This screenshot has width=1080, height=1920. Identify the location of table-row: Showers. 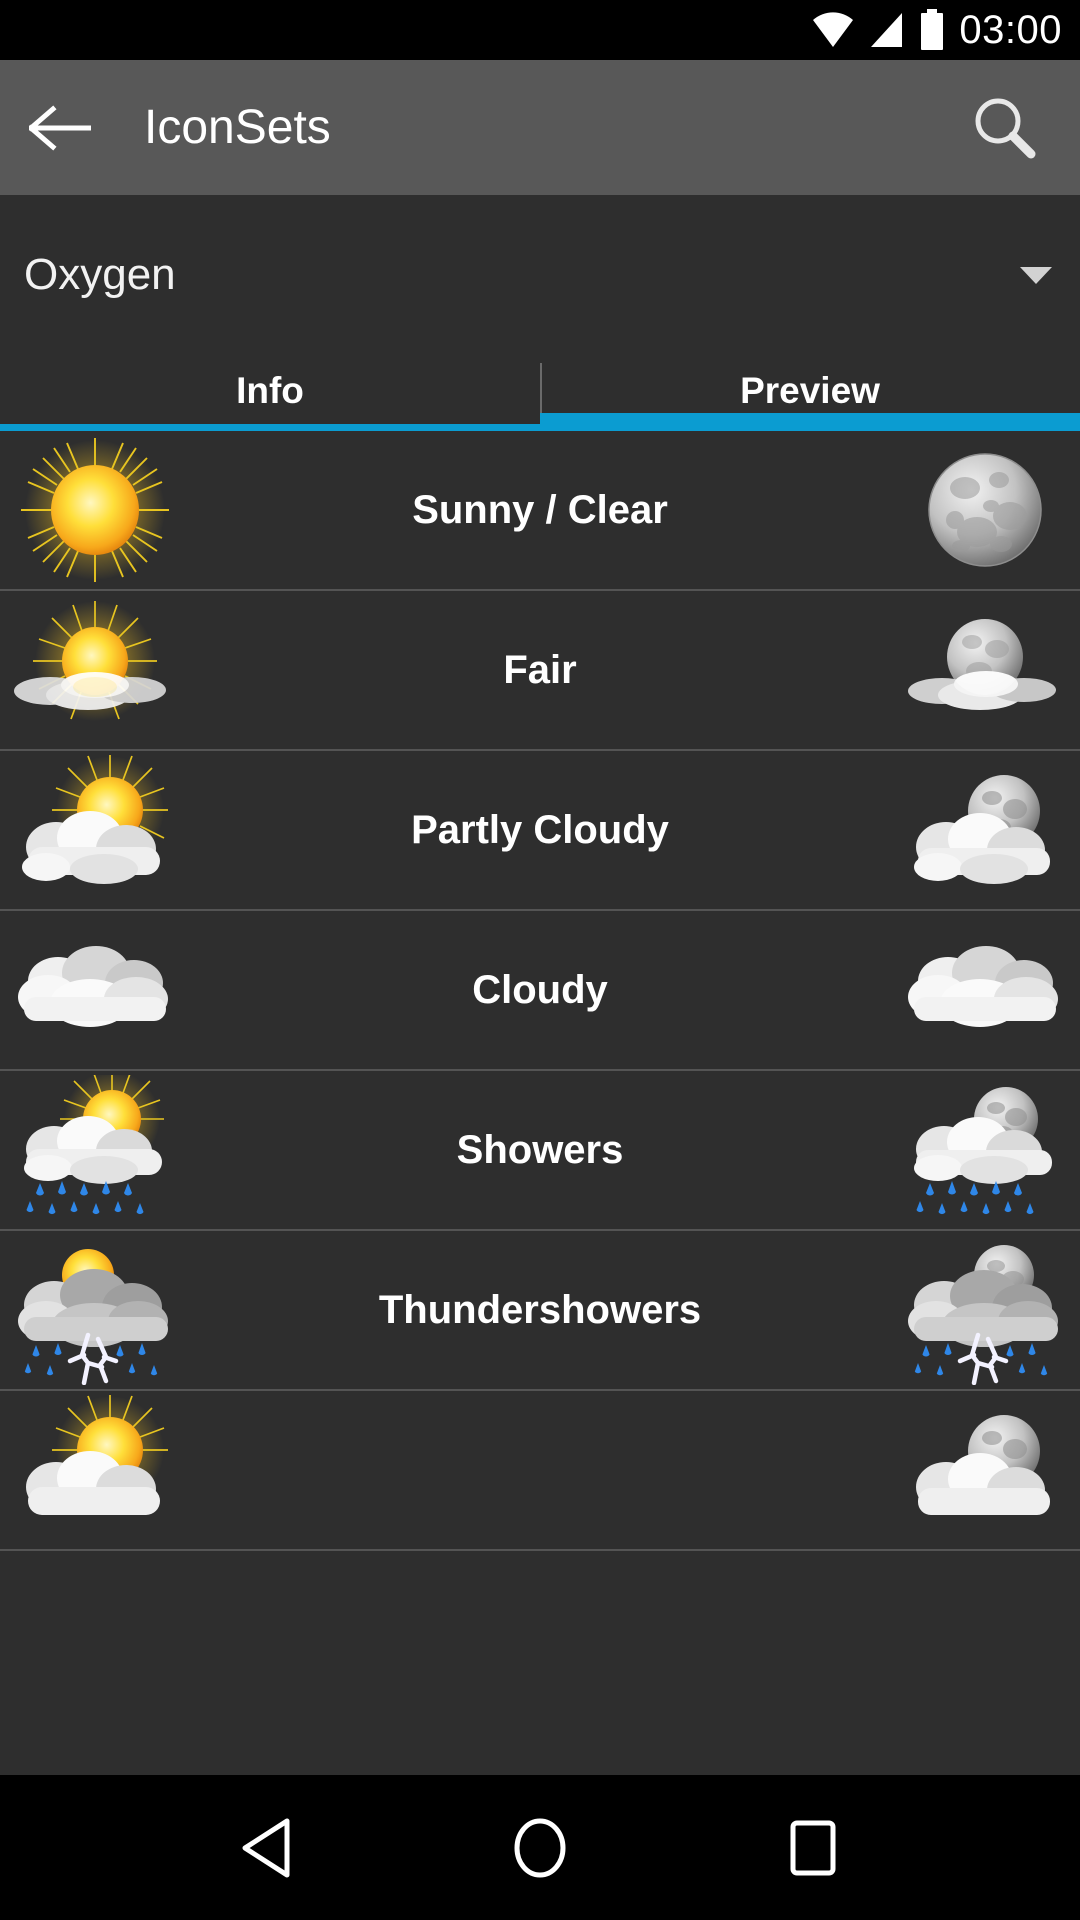
(540, 1151).